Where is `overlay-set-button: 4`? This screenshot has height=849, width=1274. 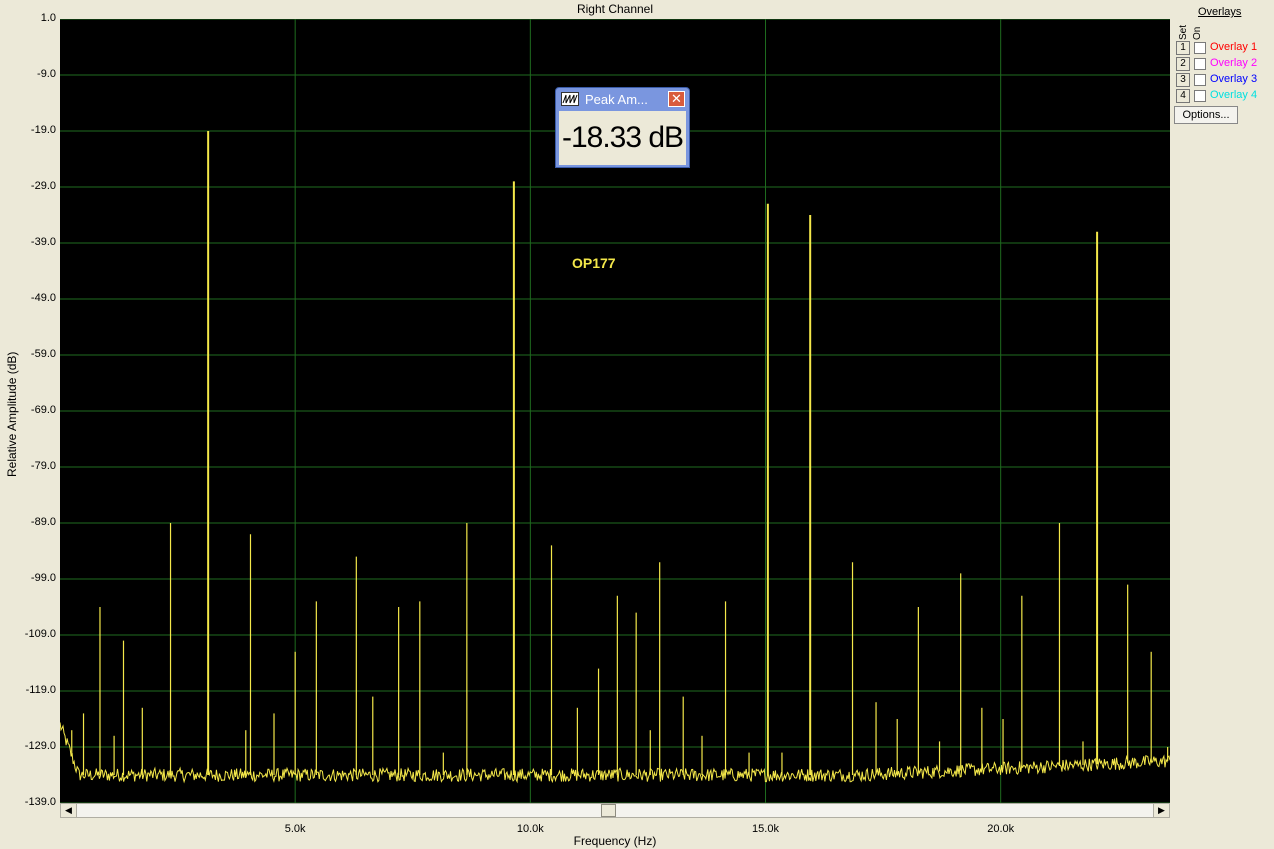 overlay-set-button: 4 is located at coordinates (1183, 96).